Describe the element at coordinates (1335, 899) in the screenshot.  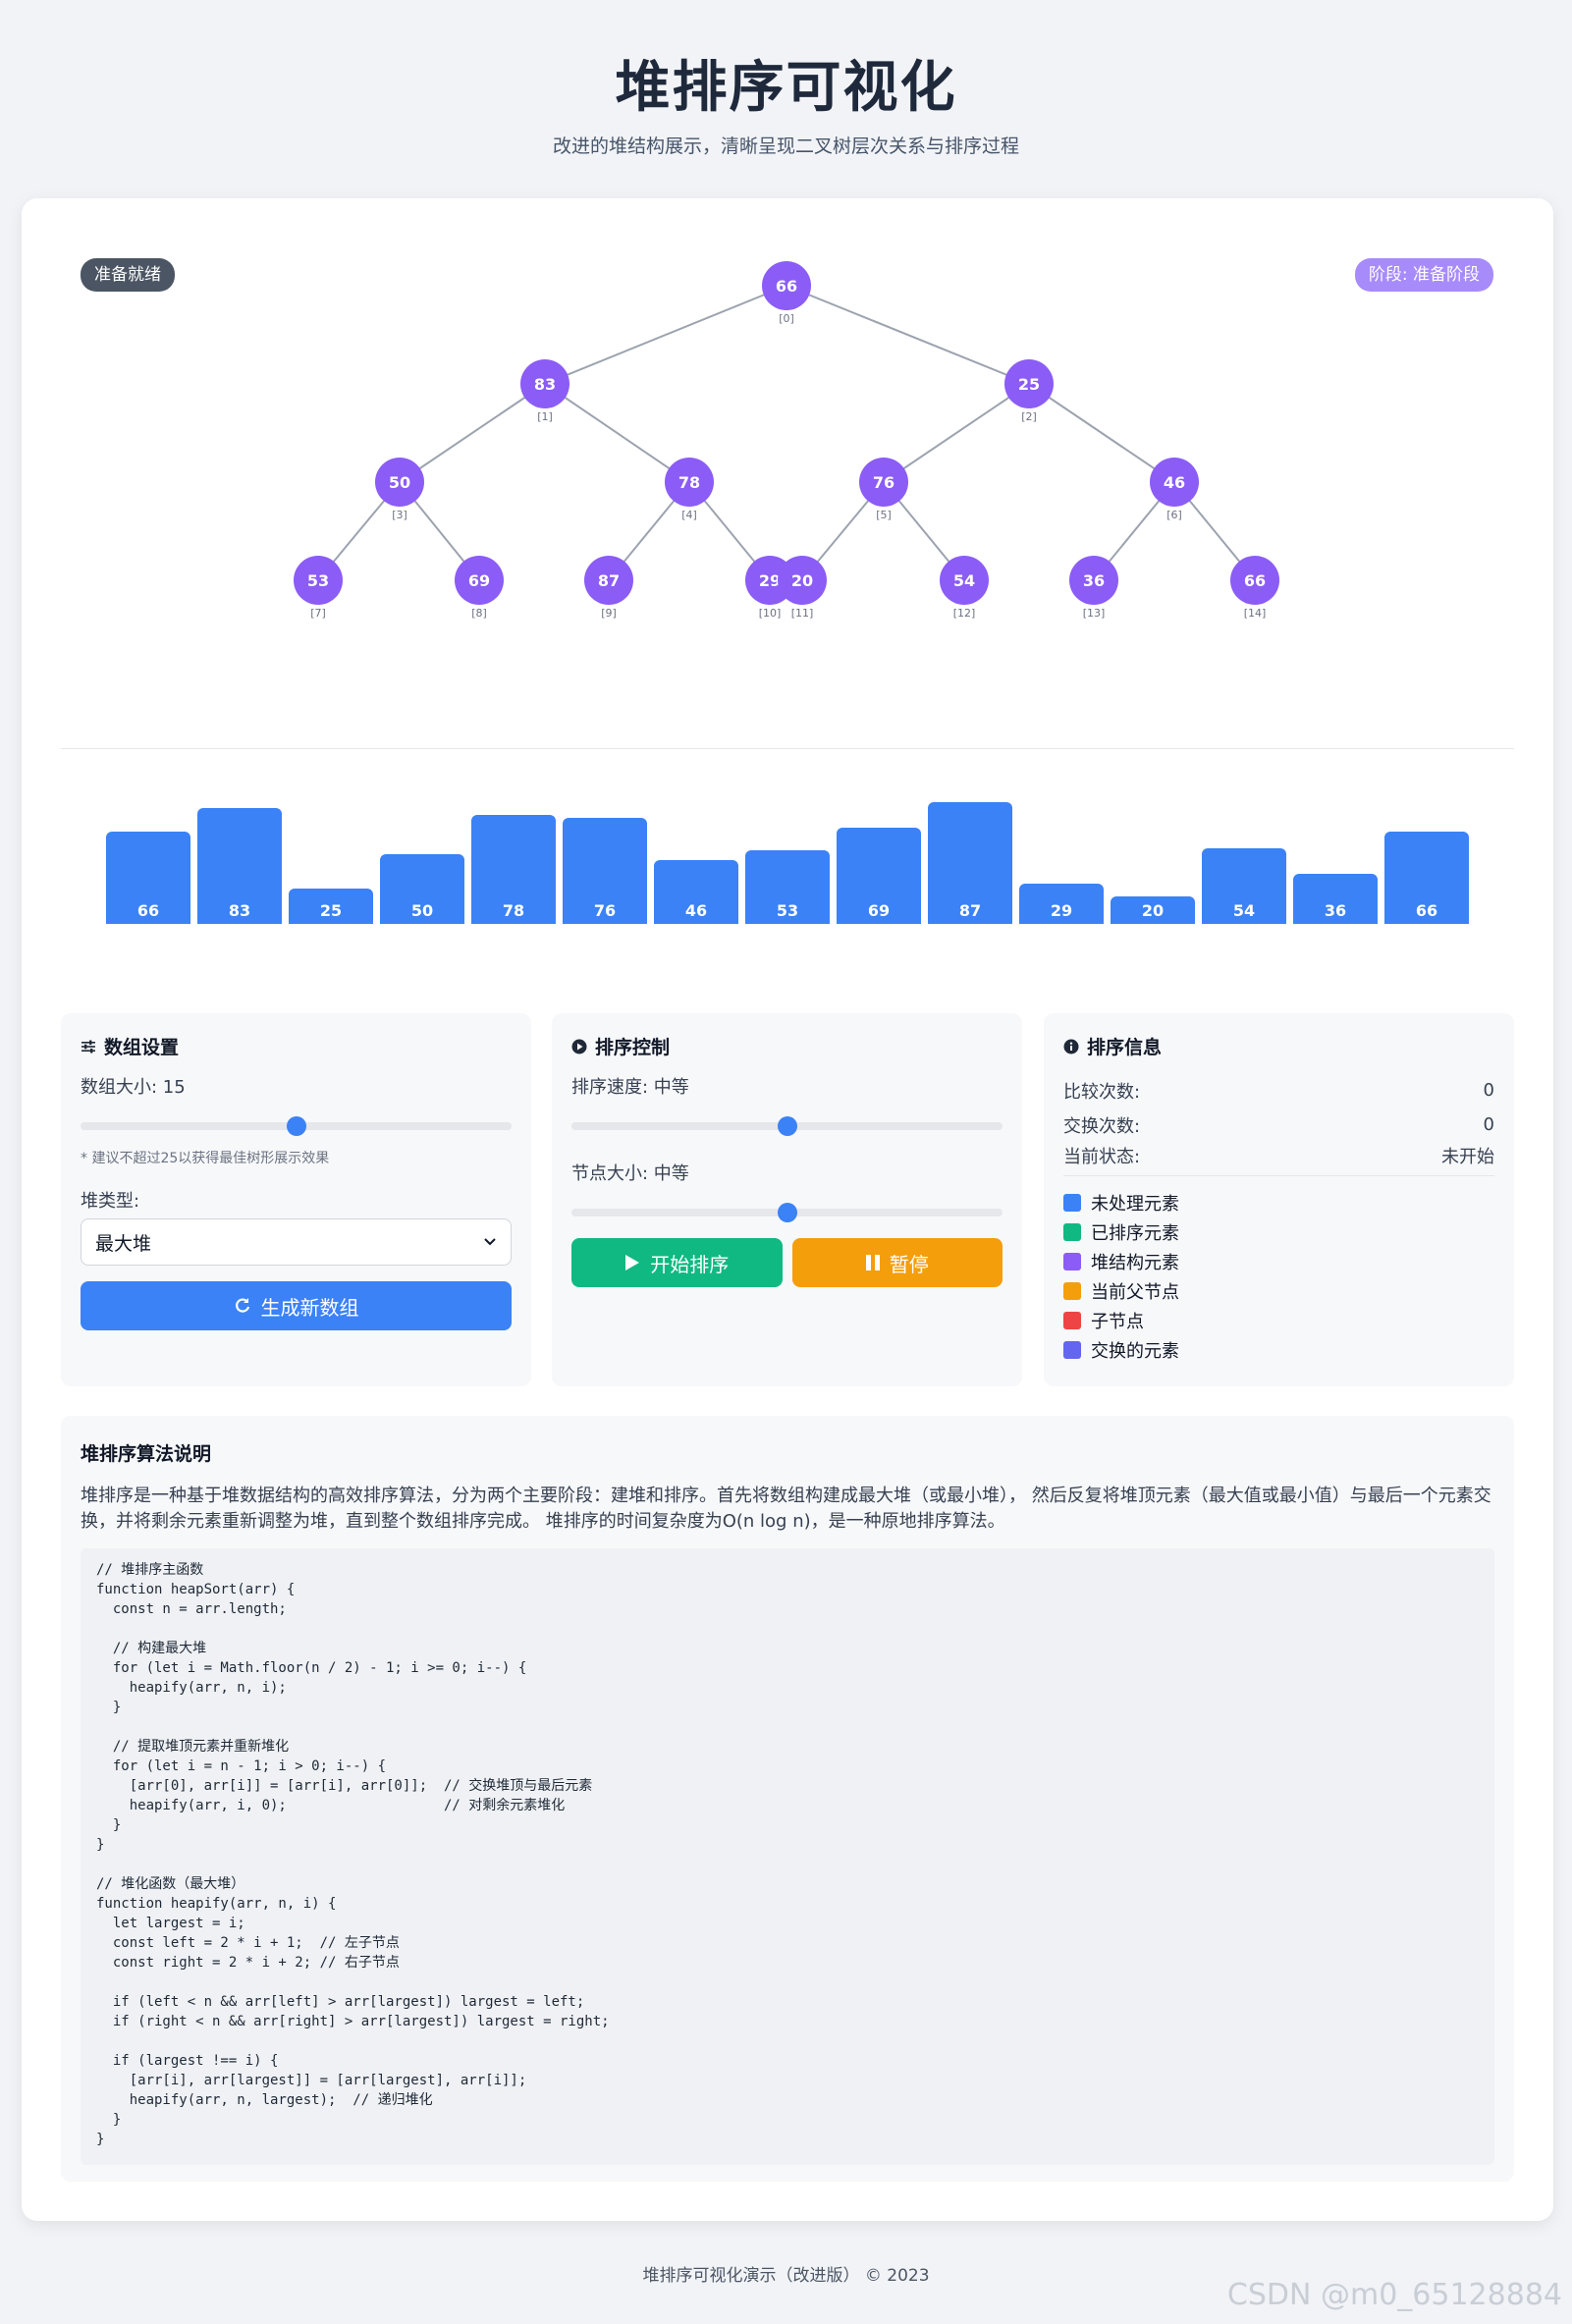
I see `array-bar: 36` at that location.